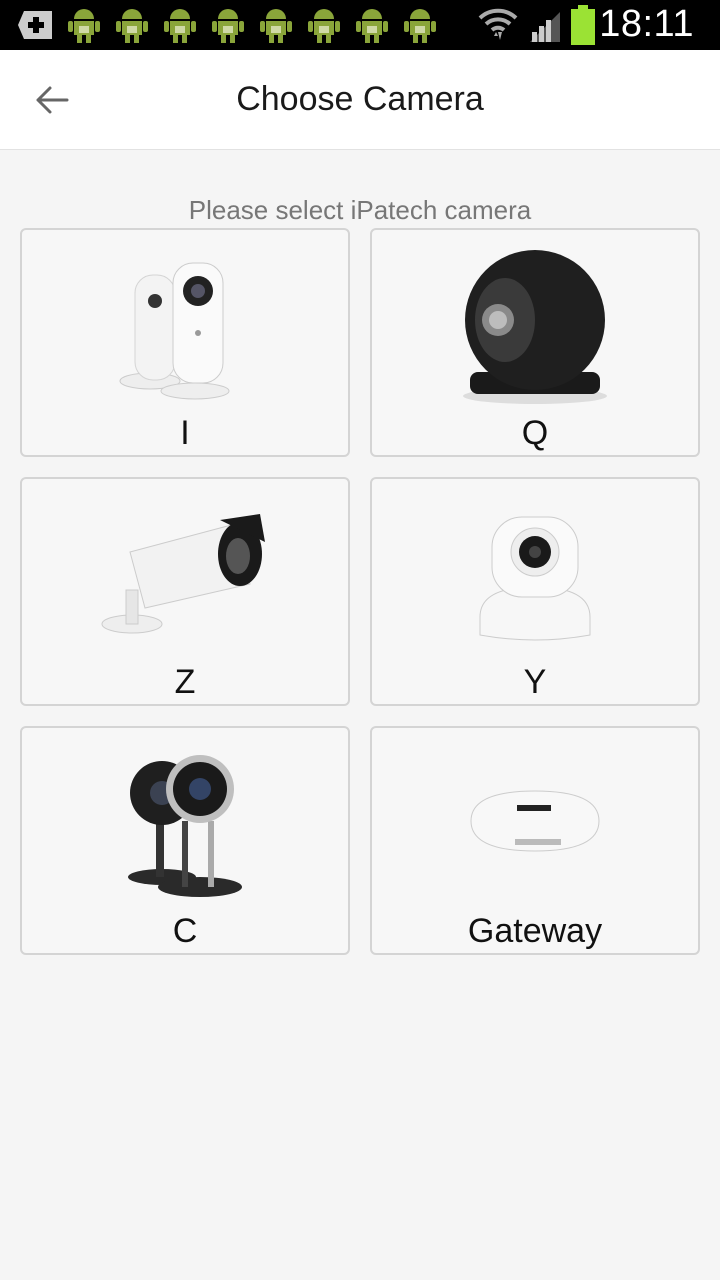  I want to click on camera-q-image, so click(535, 327).